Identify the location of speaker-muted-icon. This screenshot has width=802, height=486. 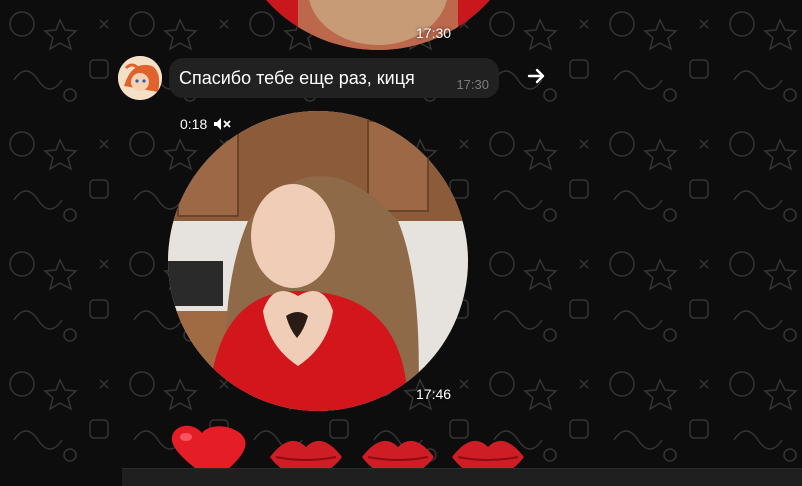
(222, 124).